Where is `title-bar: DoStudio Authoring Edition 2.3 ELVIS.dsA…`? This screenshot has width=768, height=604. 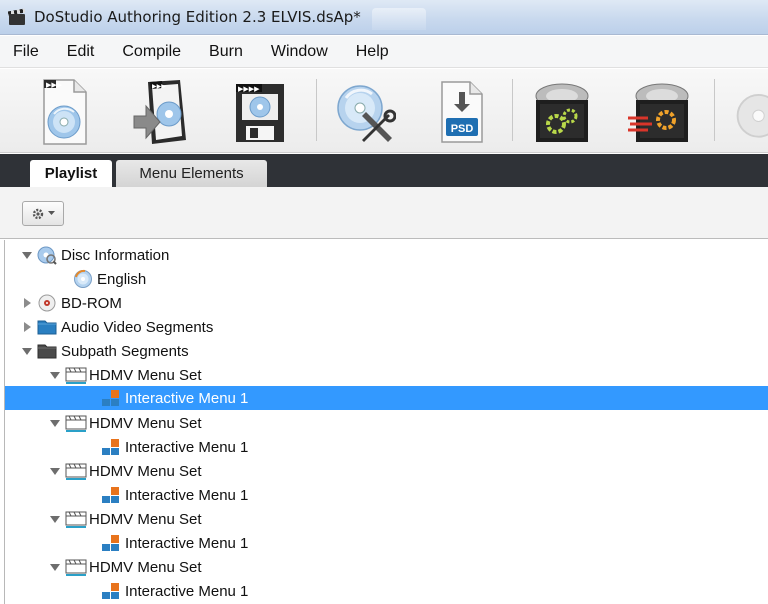 title-bar: DoStudio Authoring Edition 2.3 ELVIS.dsA… is located at coordinates (384, 17).